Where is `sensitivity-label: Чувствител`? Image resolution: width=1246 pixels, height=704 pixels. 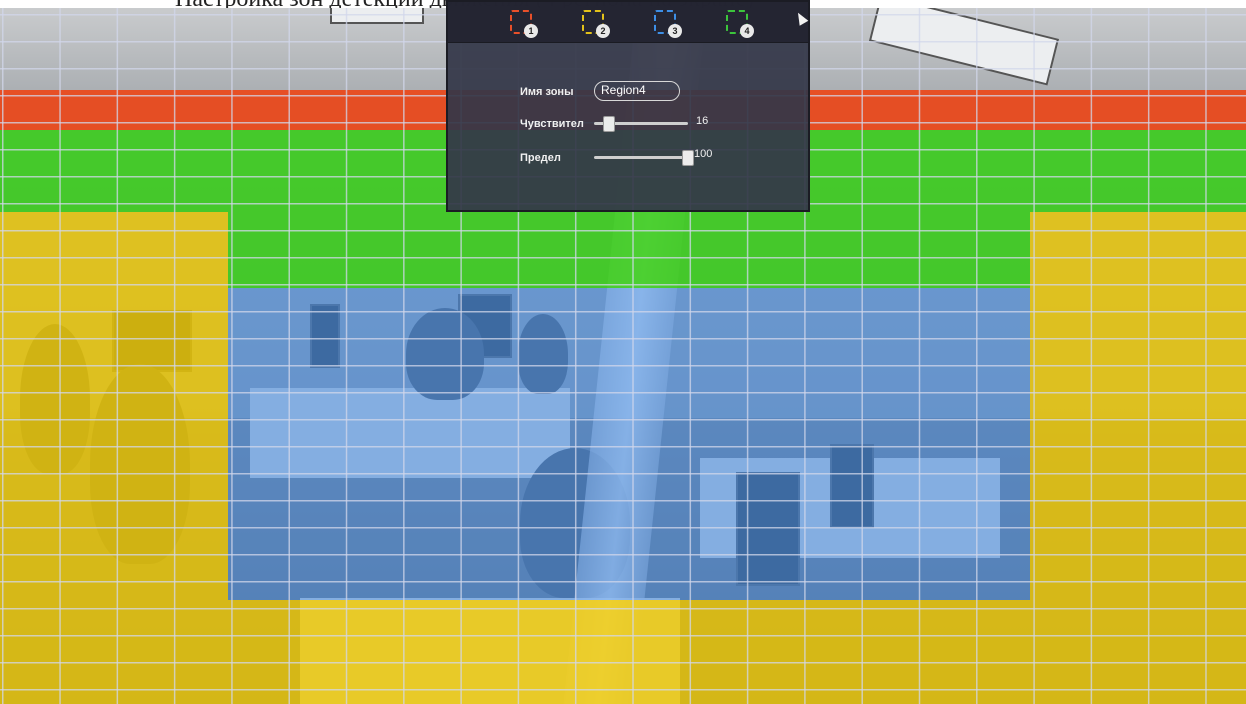 sensitivity-label: Чувствител is located at coordinates (552, 124).